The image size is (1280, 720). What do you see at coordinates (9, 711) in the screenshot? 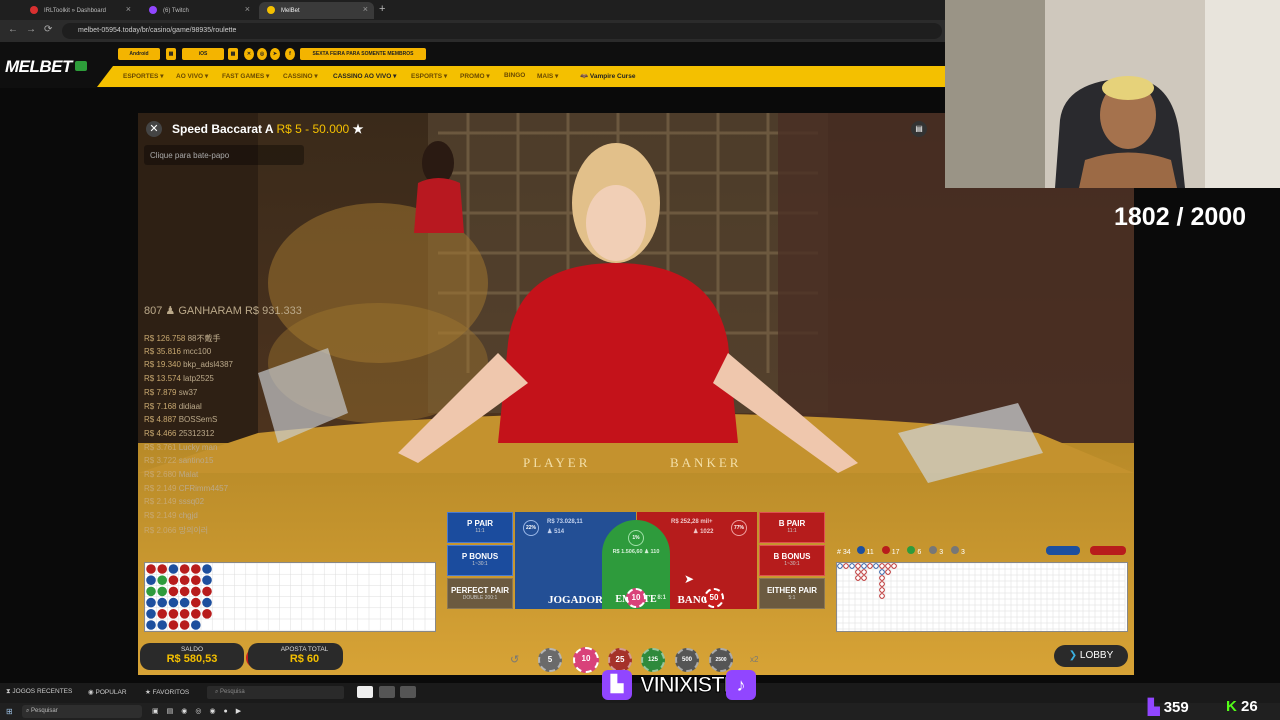
I see `windows-start-icon: ⊞` at bounding box center [9, 711].